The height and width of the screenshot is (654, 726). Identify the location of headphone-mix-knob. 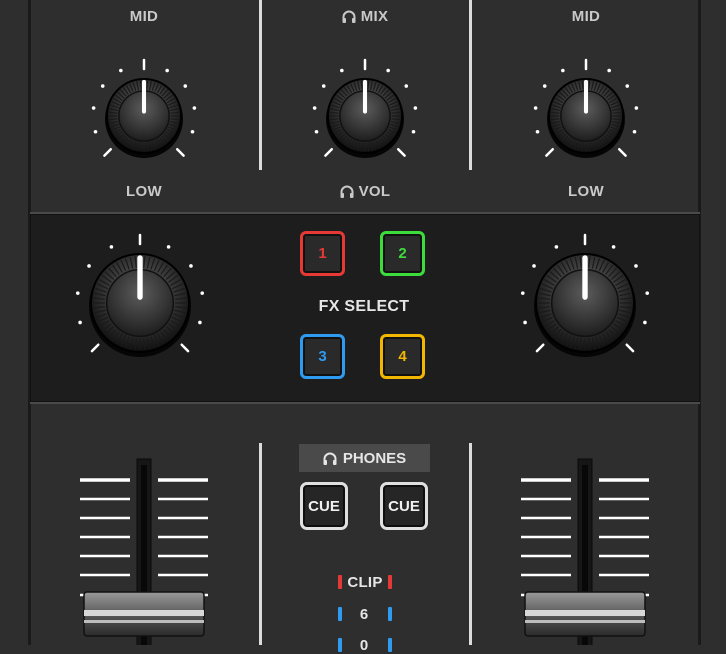
(365, 116).